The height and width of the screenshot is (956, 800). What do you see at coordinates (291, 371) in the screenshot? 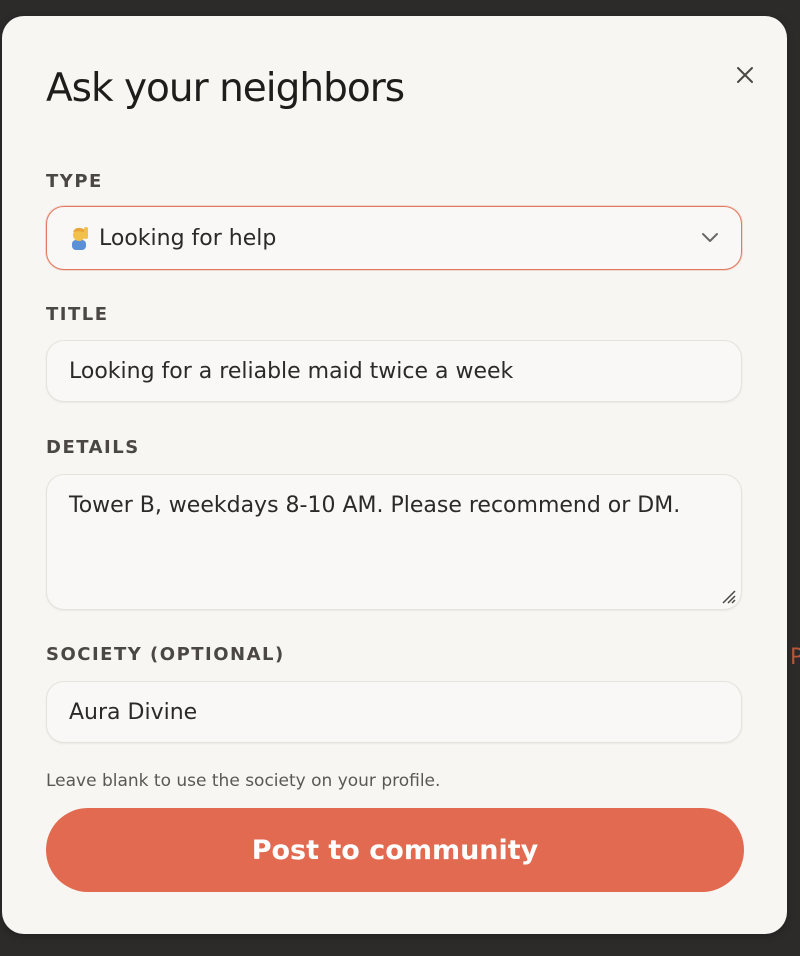
I see `title-input-value: Looking for a reliable maid twice a week` at bounding box center [291, 371].